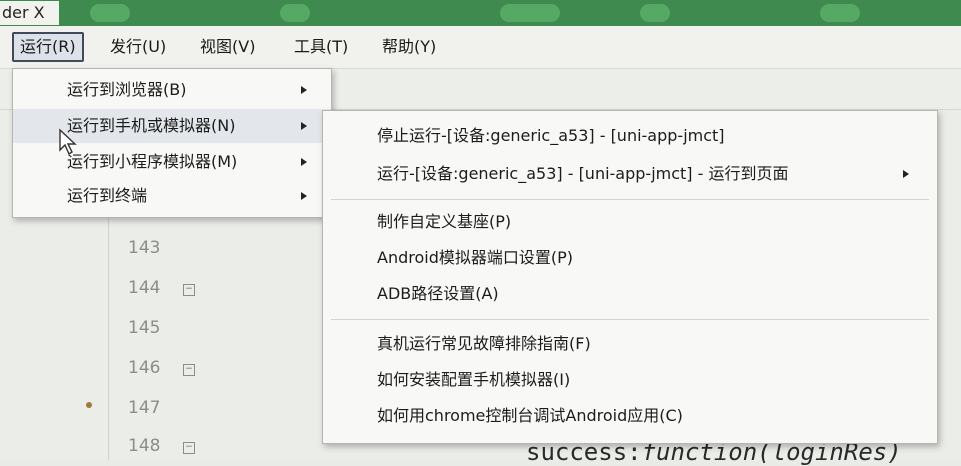 The image size is (961, 466). I want to click on line-number: 146, so click(144, 368).